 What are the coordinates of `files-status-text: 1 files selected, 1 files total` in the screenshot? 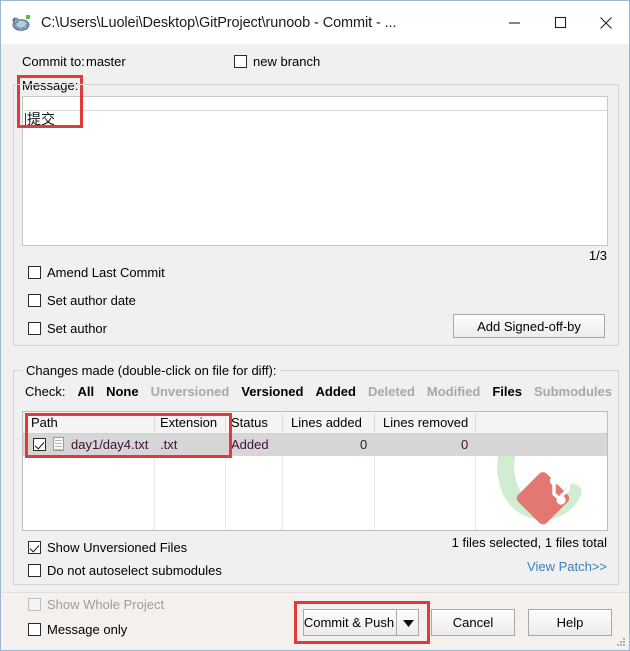 It's located at (529, 542).